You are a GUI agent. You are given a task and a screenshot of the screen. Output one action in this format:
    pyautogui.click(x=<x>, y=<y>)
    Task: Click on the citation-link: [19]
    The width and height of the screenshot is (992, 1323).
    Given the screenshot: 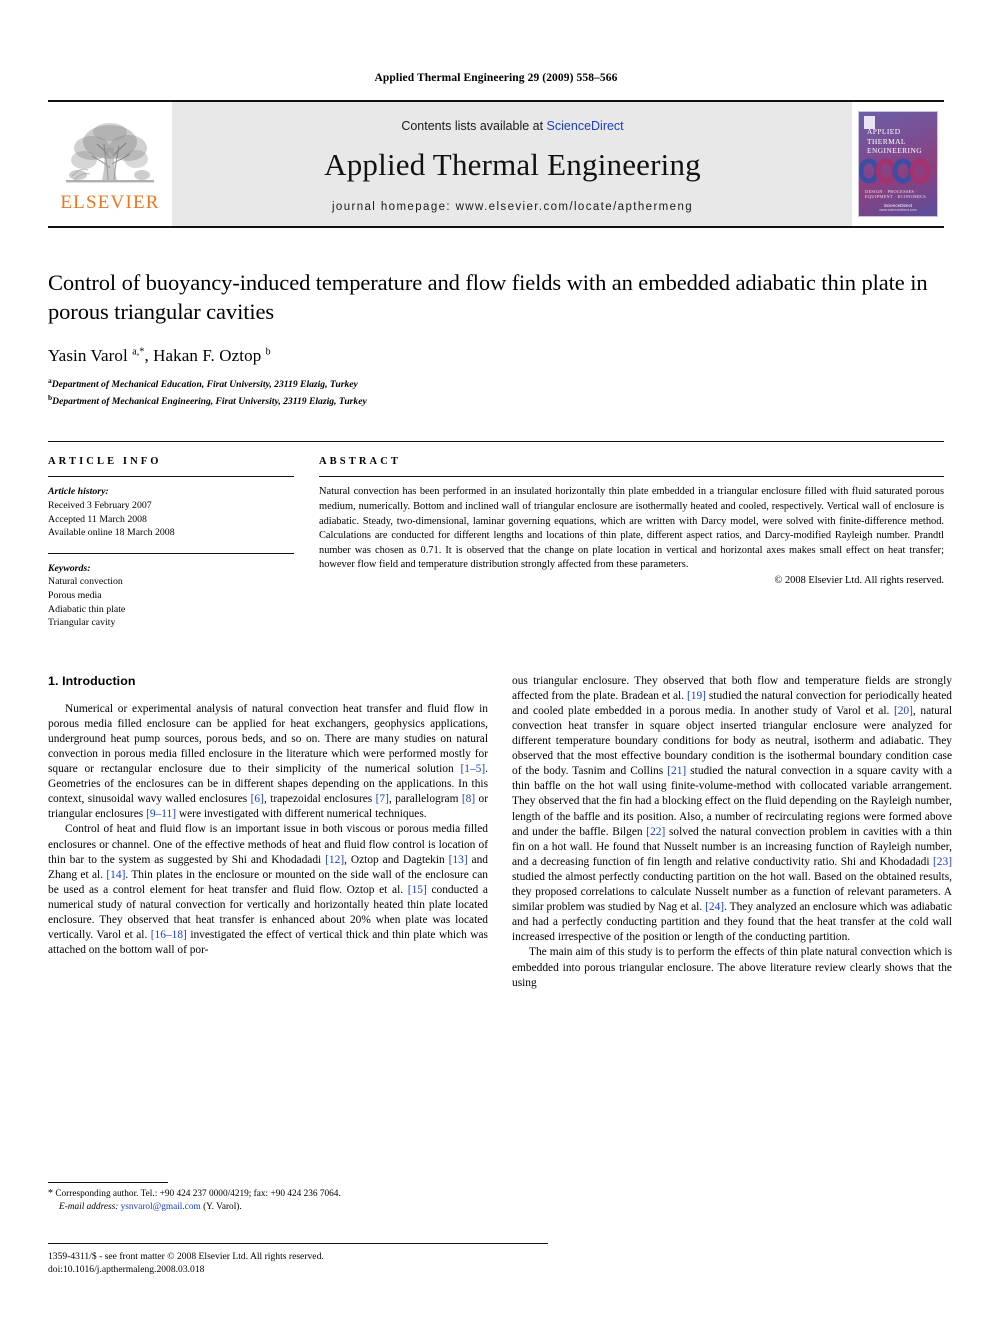 What is the action you would take?
    pyautogui.click(x=696, y=696)
    